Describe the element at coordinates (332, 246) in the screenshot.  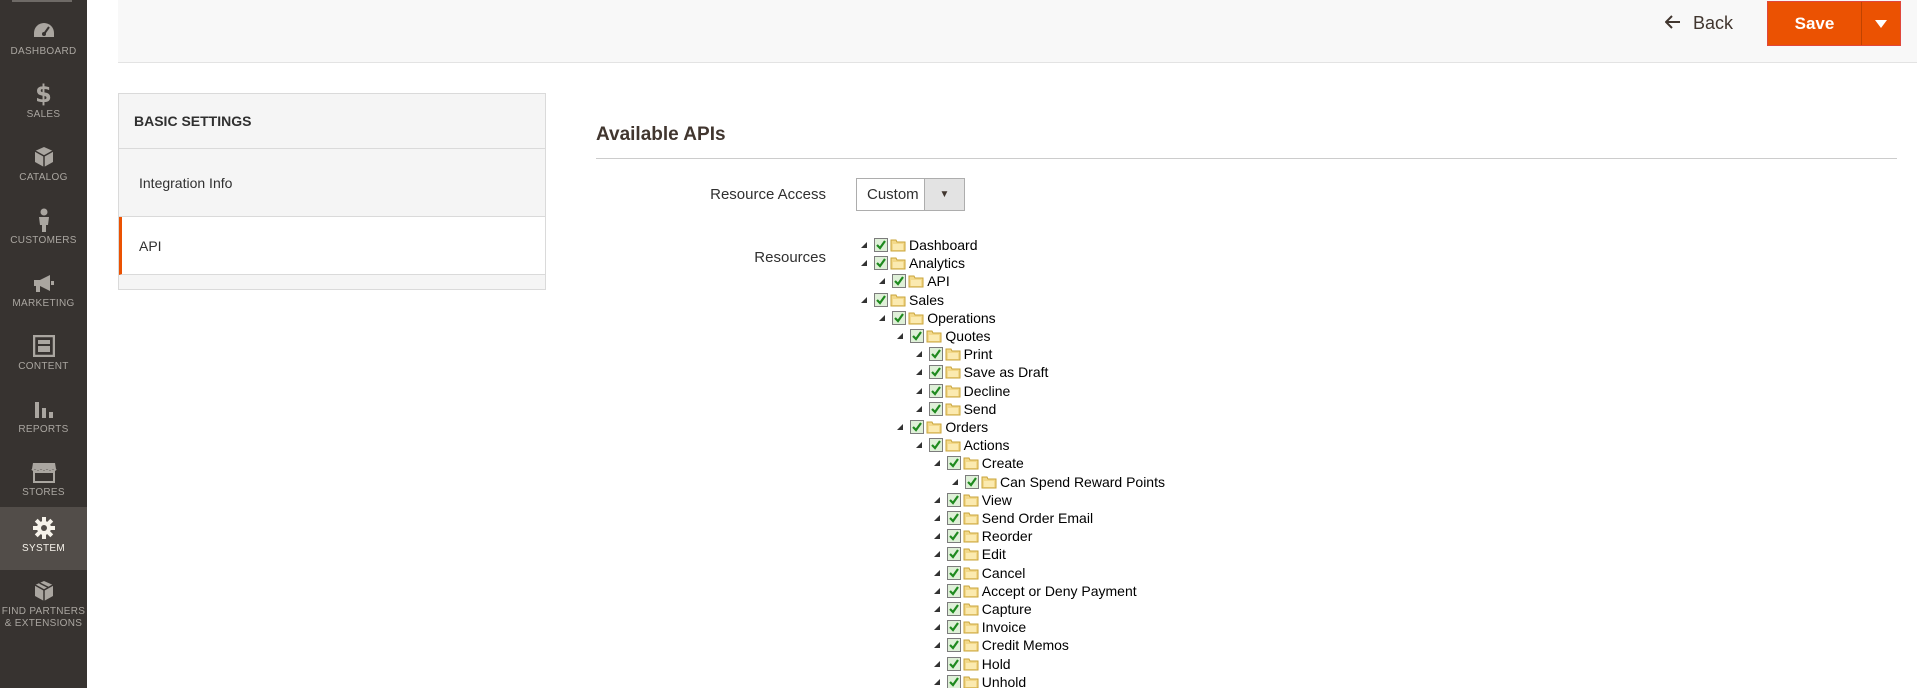
I see `tab-api: API` at that location.